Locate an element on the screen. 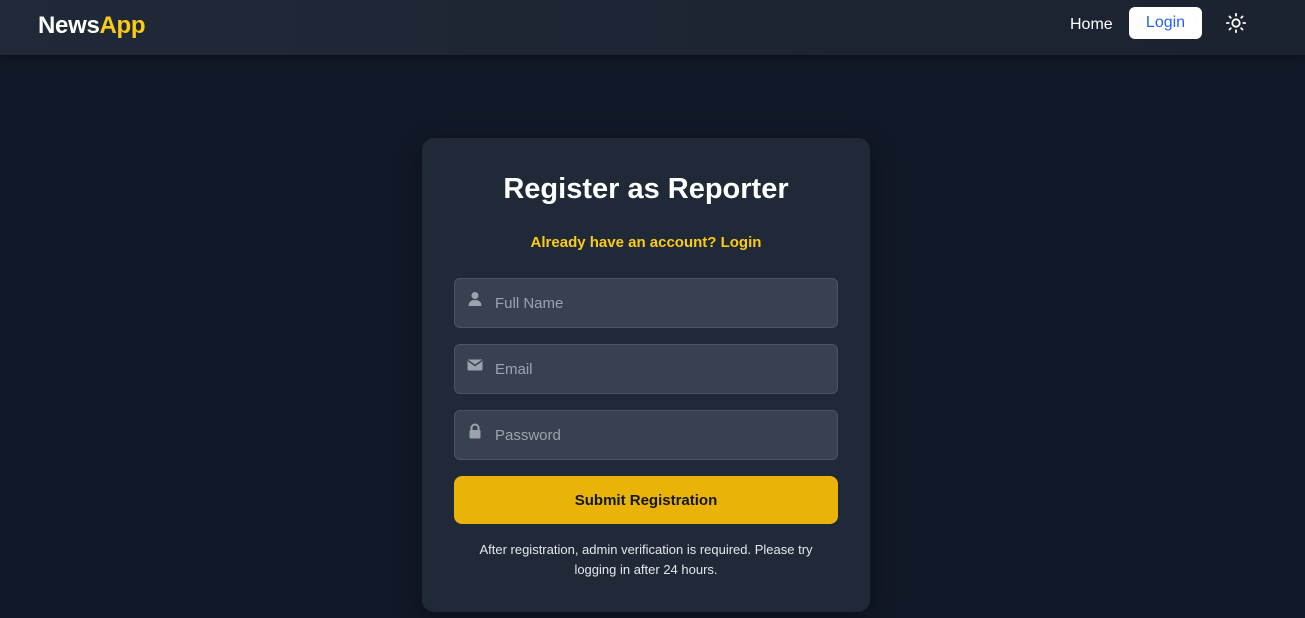 The width and height of the screenshot is (1305, 618). password-field is located at coordinates (646, 435).